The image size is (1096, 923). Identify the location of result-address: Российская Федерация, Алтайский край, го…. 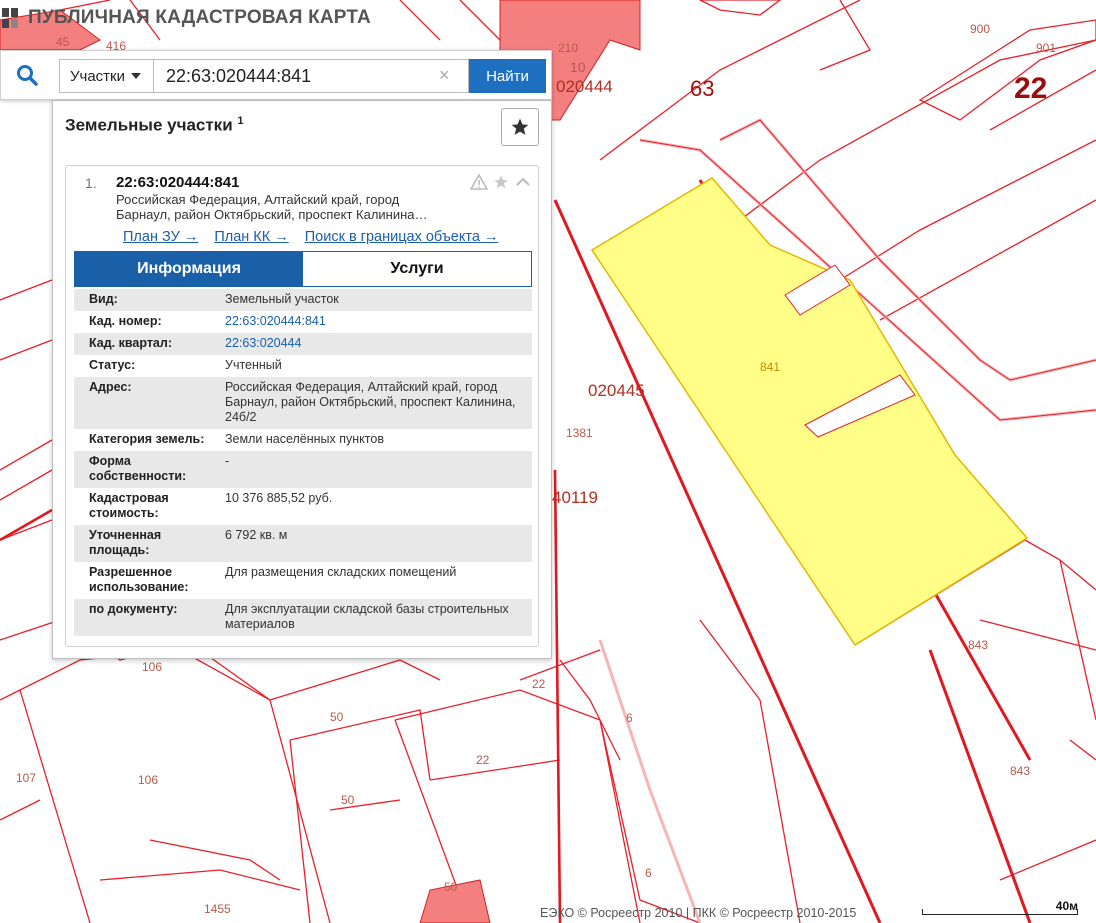
(272, 207).